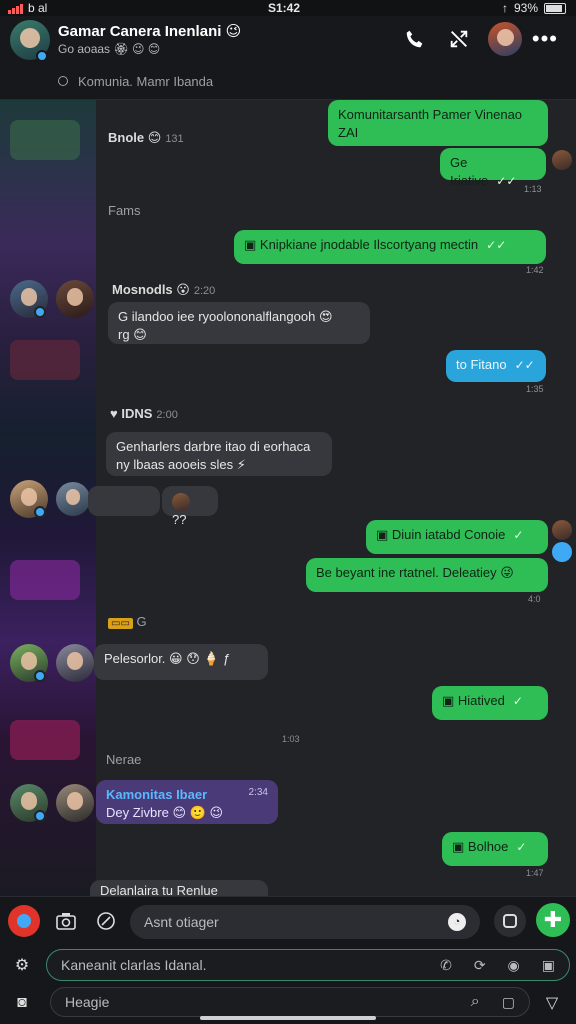 This screenshot has height=1024, width=576. Describe the element at coordinates (457, 922) in the screenshot. I see `emoji-icon: ◔` at that location.